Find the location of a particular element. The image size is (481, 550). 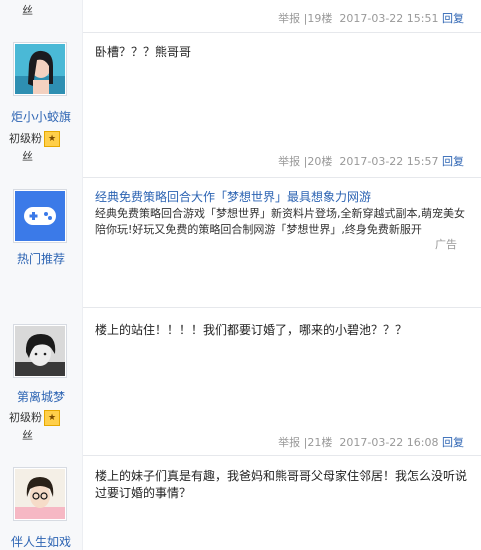

post-tail: 举报 |20楼 2017-03-22 15:57 回复 is located at coordinates (371, 161).